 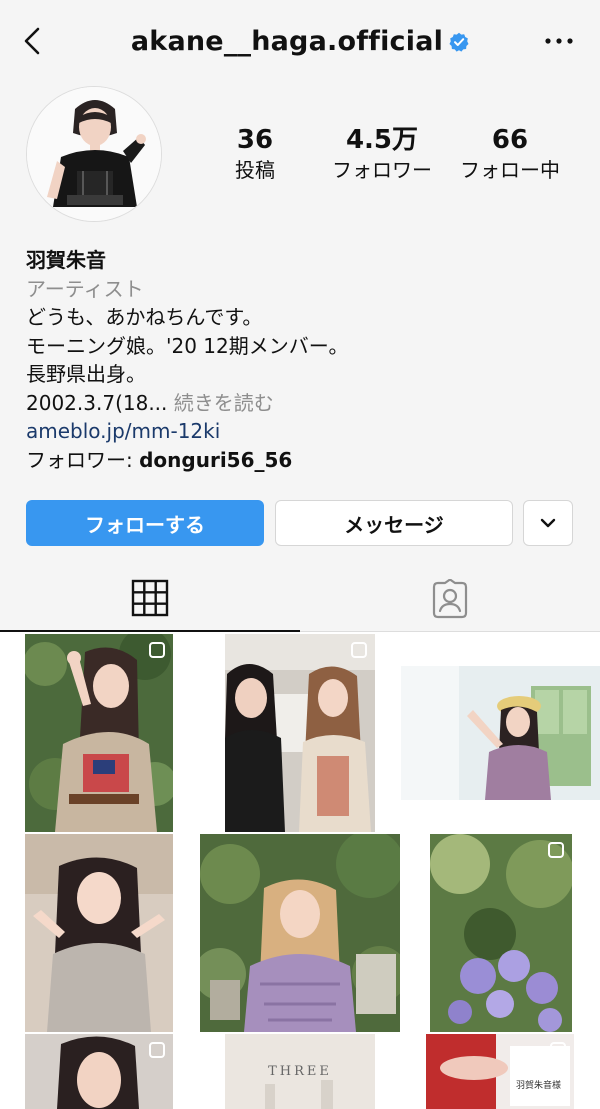 I want to click on post-thumbnail: 羽賀朱音様, so click(x=500, y=1071).